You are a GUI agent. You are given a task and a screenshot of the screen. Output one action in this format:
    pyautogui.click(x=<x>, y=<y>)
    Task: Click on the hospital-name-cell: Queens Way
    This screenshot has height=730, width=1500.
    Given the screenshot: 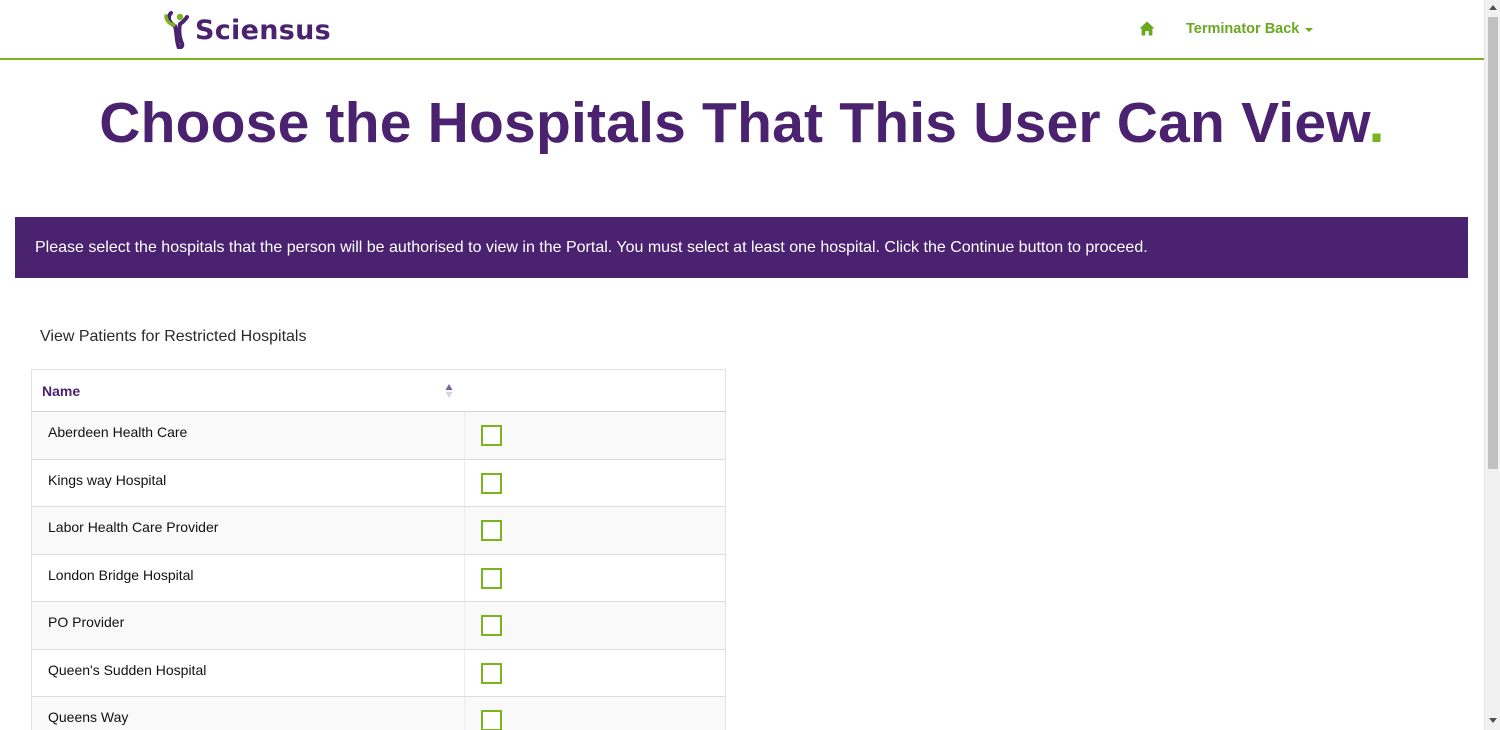 What is the action you would take?
    pyautogui.click(x=248, y=713)
    